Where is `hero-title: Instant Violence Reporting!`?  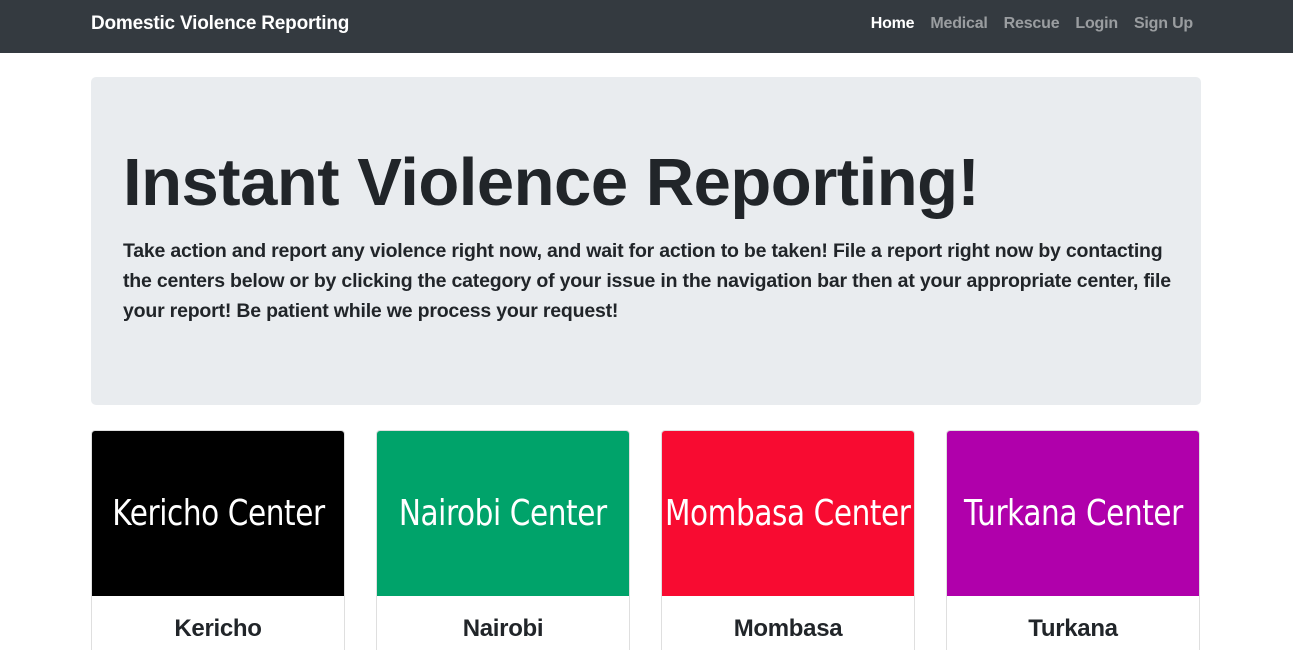 hero-title: Instant Violence Reporting! is located at coordinates (551, 182).